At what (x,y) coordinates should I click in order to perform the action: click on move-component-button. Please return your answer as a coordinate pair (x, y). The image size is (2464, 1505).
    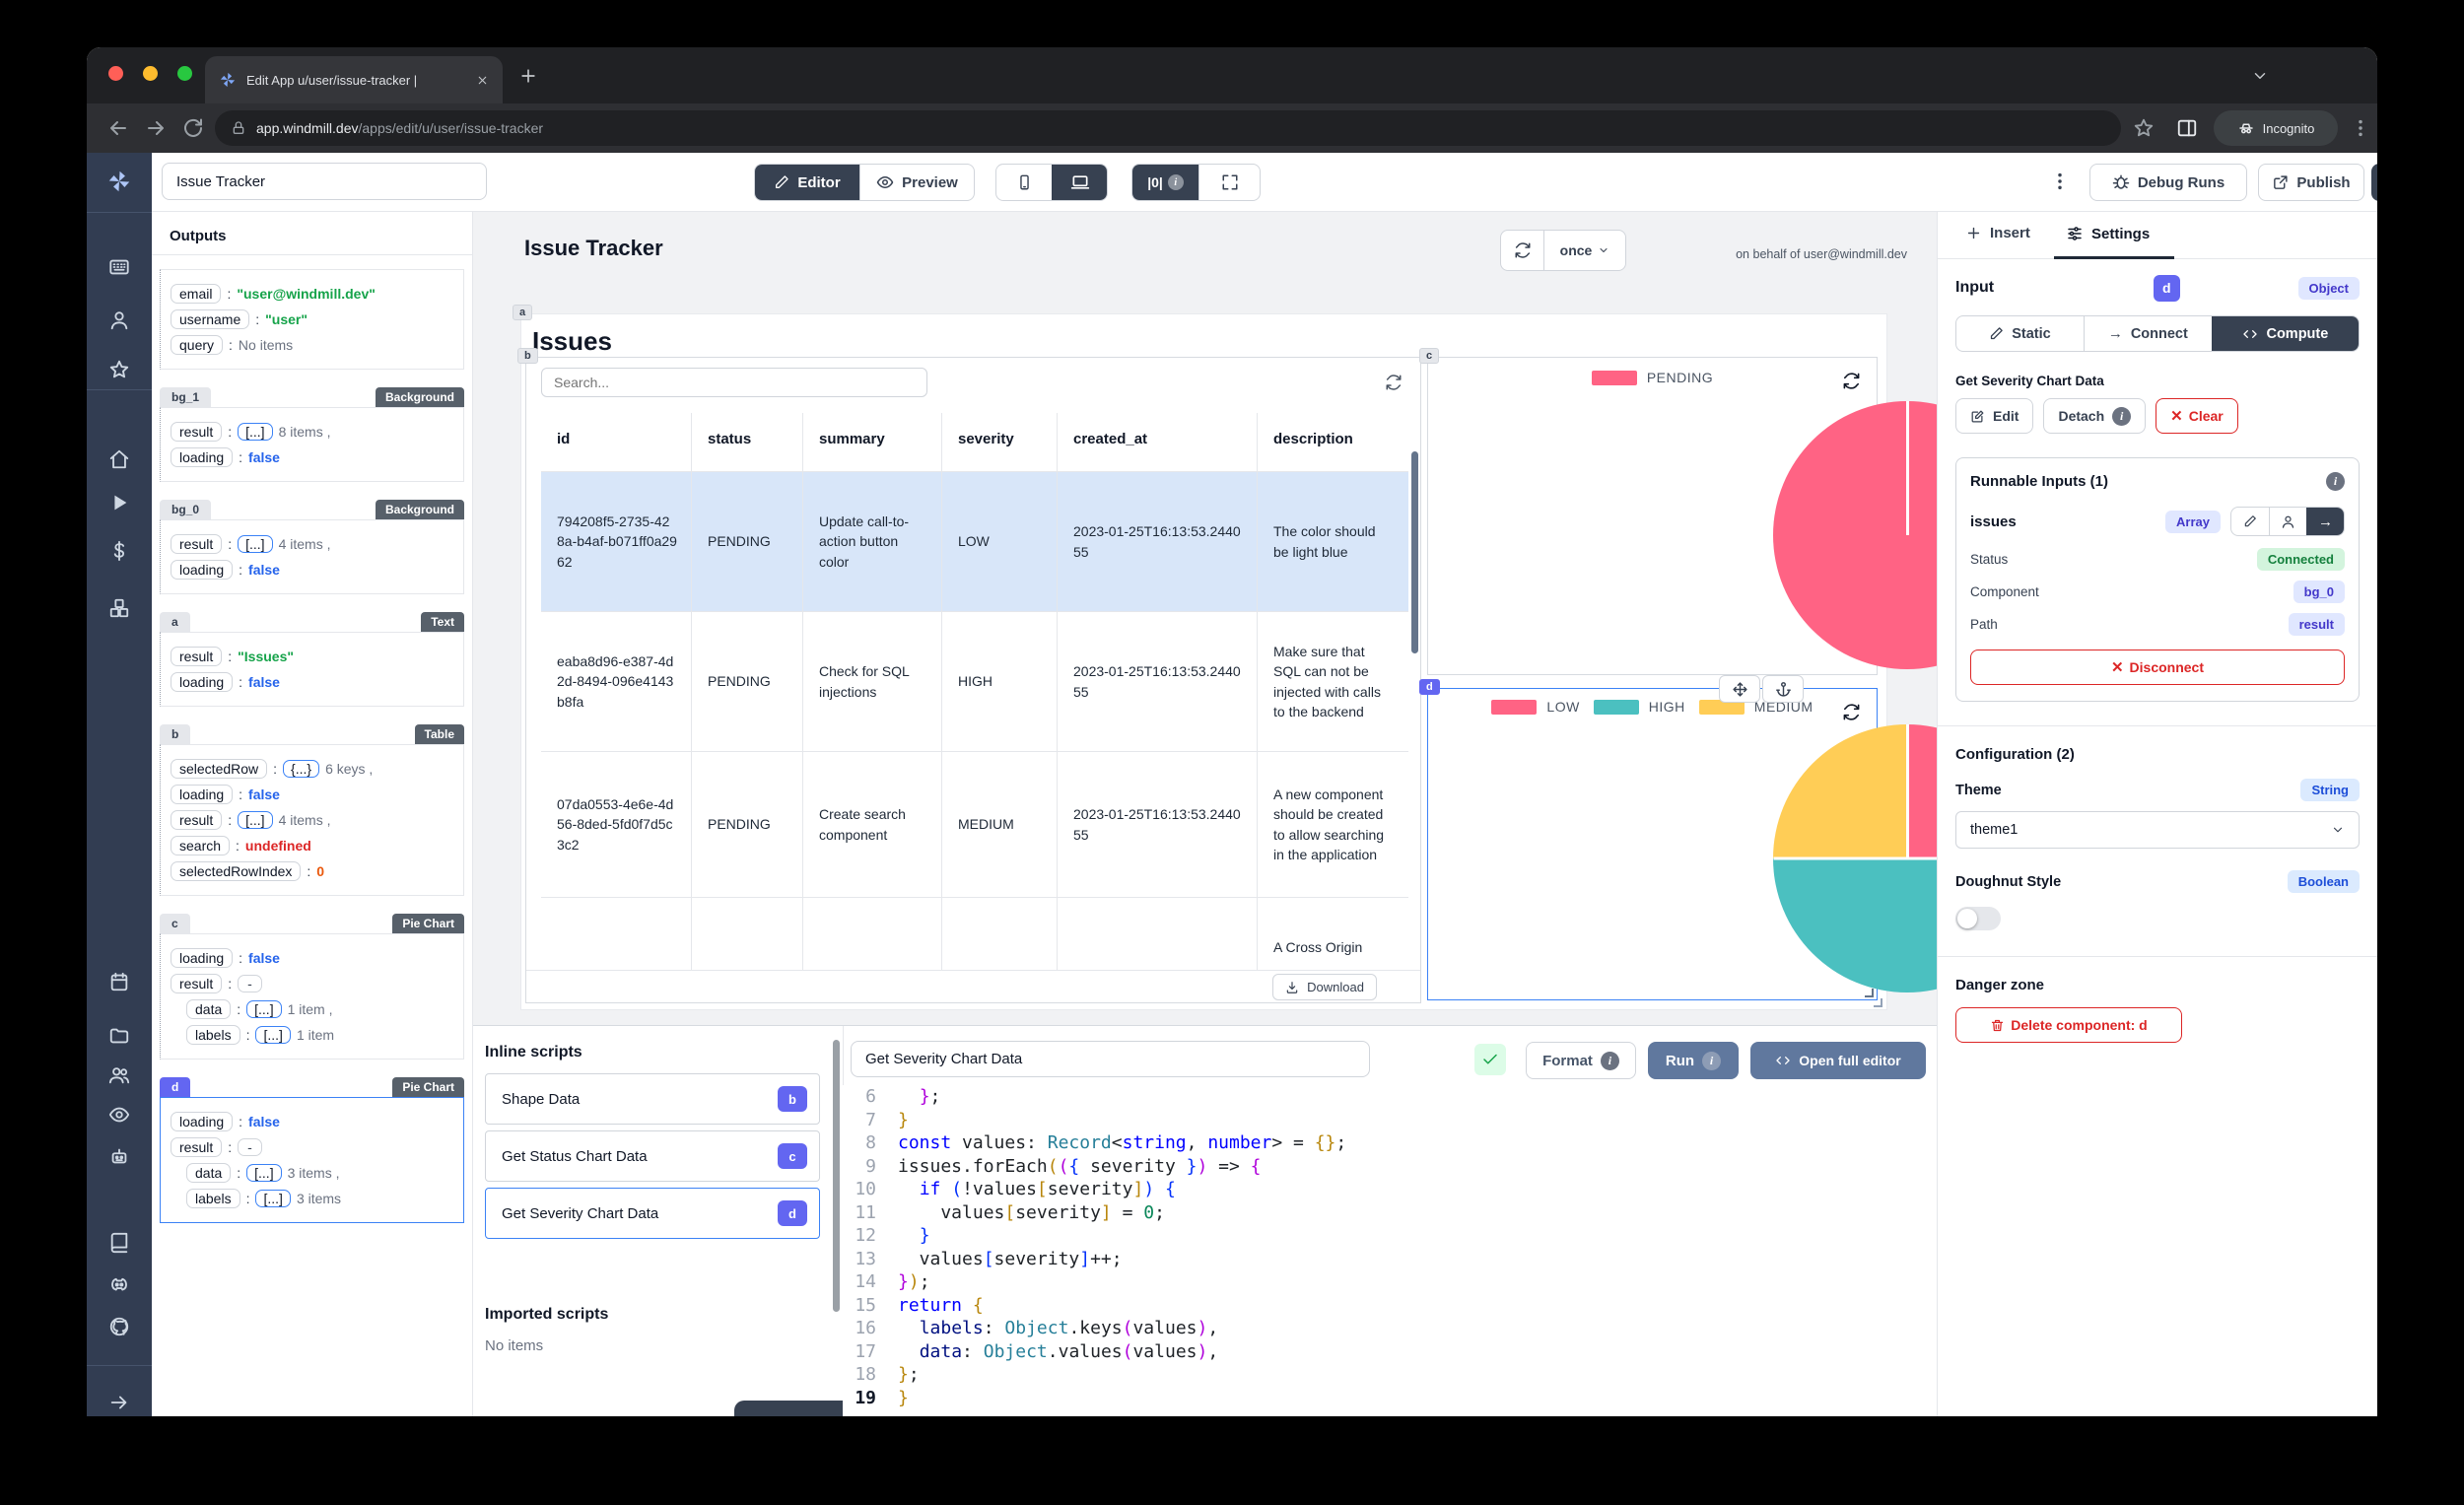
    Looking at the image, I should click on (1739, 689).